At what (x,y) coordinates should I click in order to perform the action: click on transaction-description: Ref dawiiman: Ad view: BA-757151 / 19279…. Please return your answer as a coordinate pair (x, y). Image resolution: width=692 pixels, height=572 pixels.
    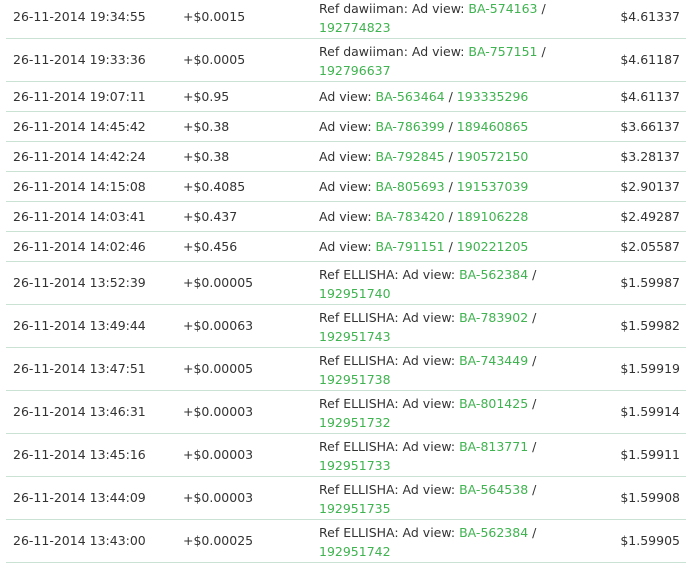
    Looking at the image, I should click on (444, 61).